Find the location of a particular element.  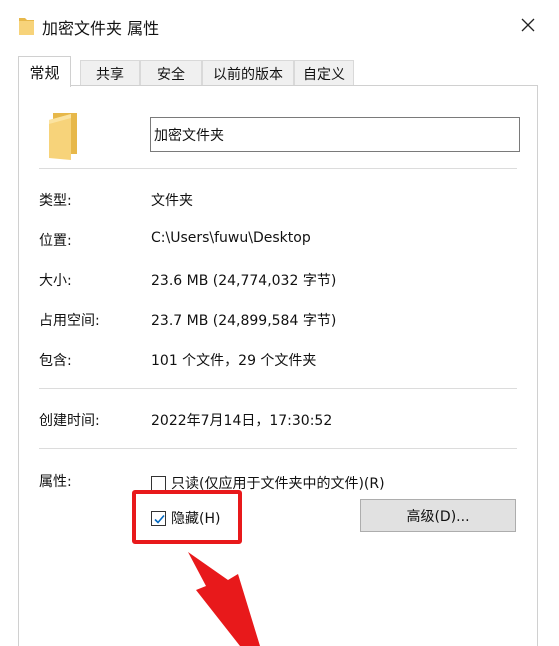

close-button is located at coordinates (528, 26).